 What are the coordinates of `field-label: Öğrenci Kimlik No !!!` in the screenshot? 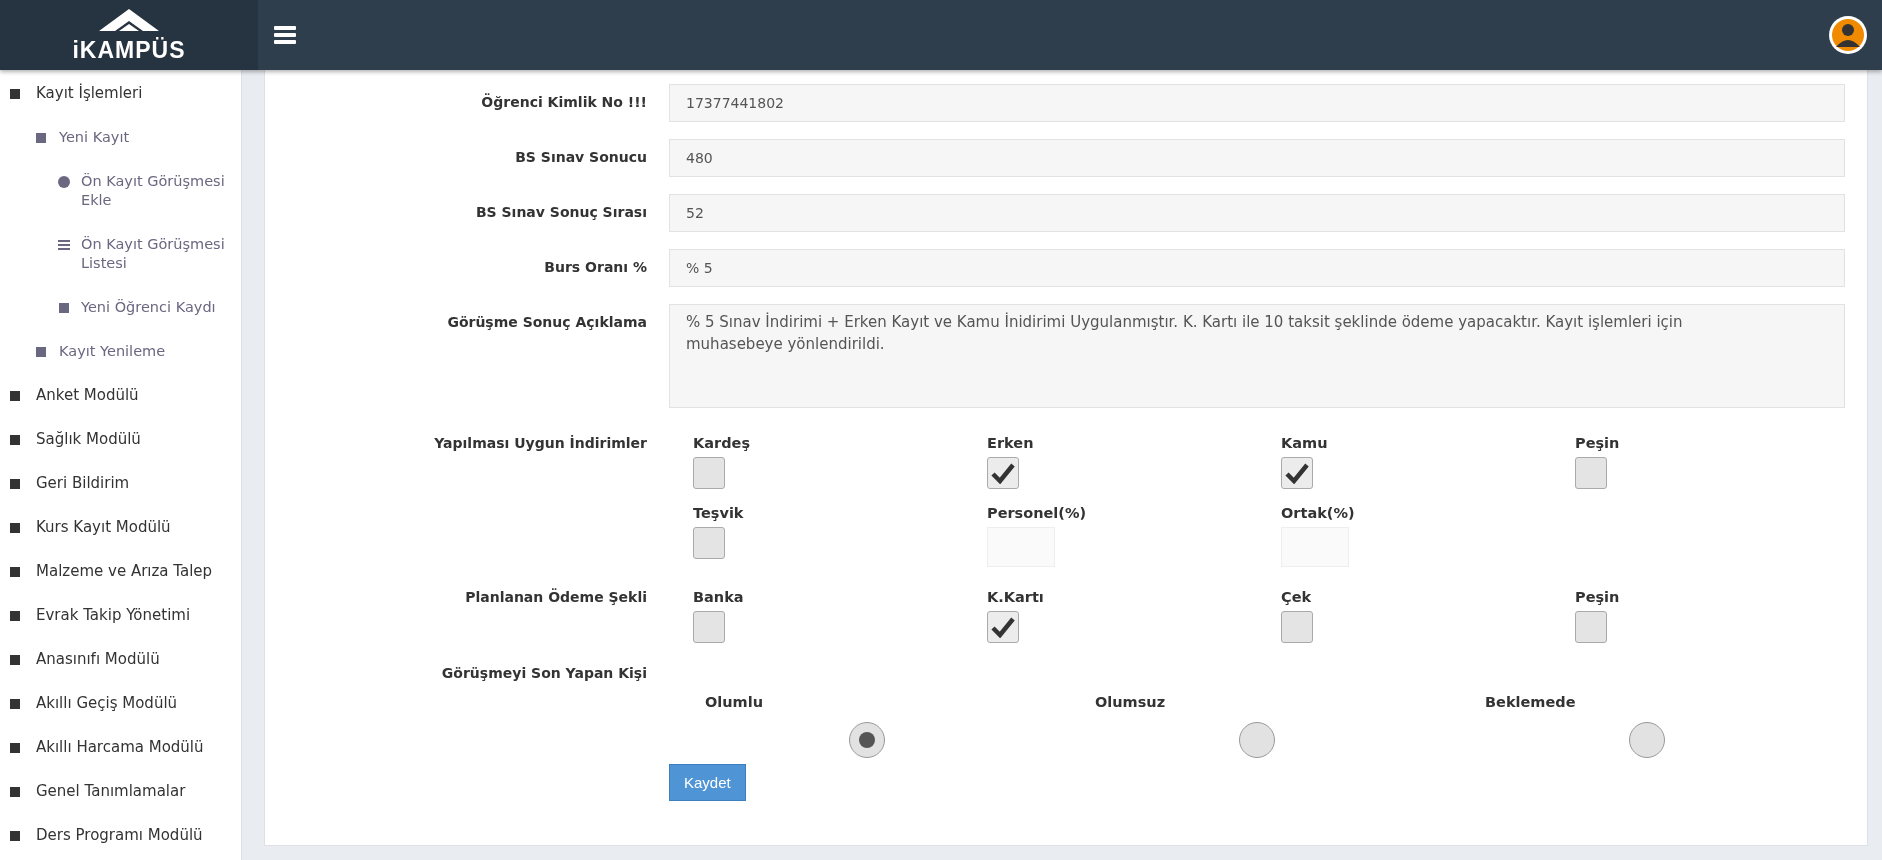 It's located at (563, 102).